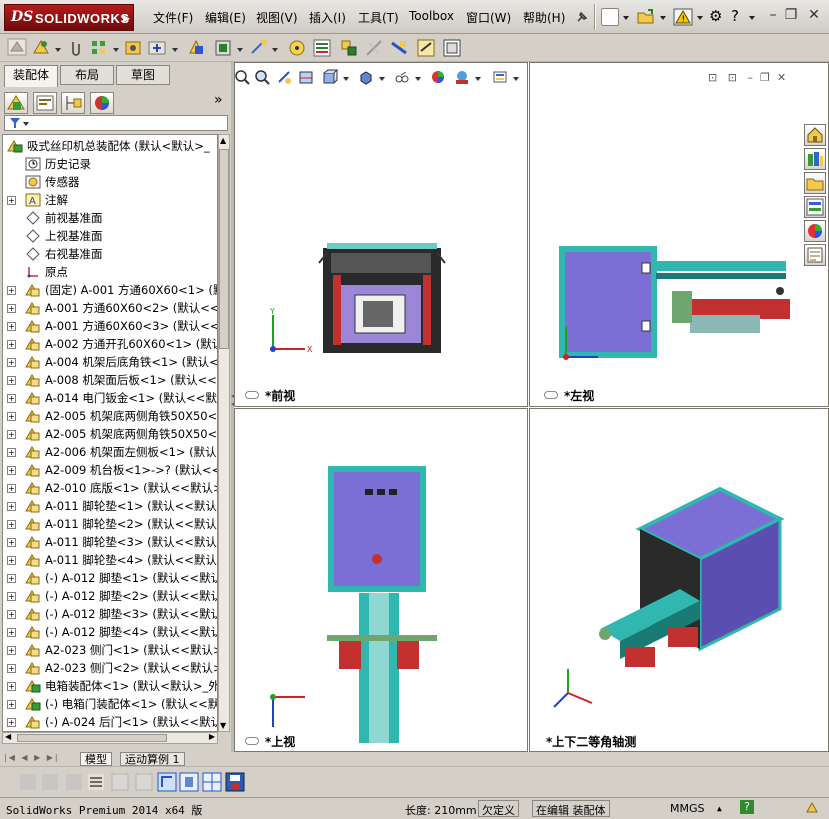 This screenshot has height=819, width=829. I want to click on menu-view: 视图(V), so click(277, 17).